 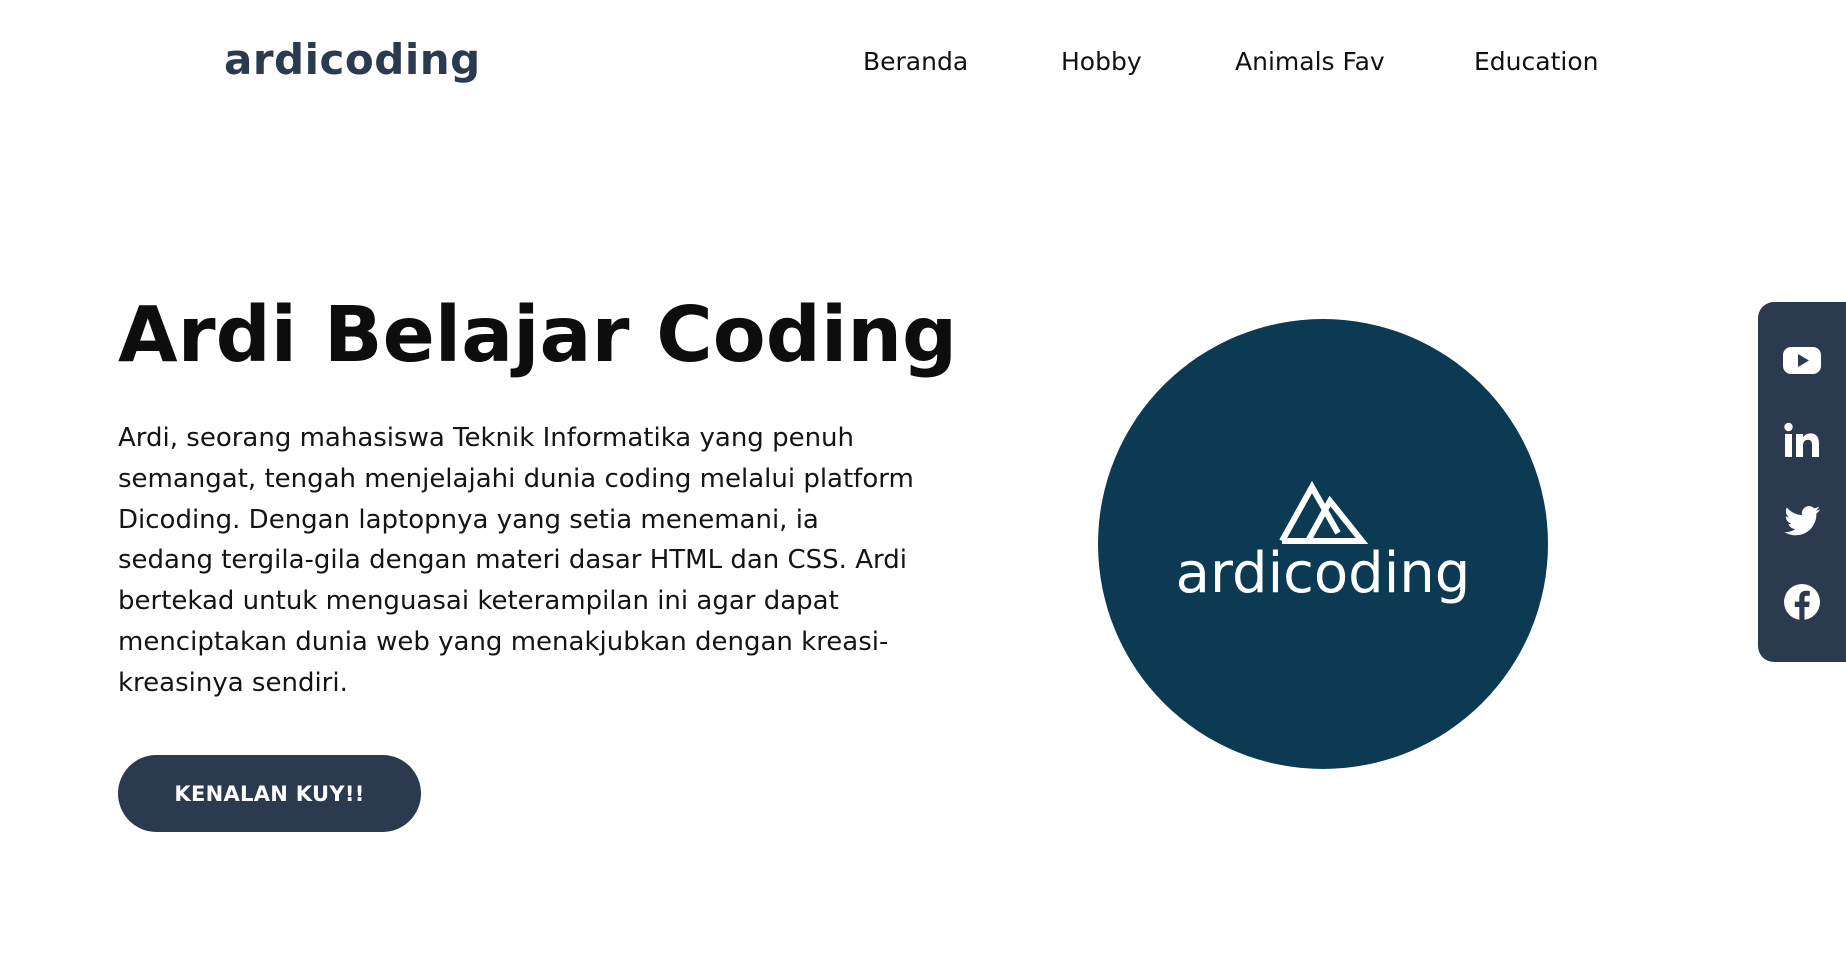 I want to click on twitter-icon, so click(x=1802, y=521).